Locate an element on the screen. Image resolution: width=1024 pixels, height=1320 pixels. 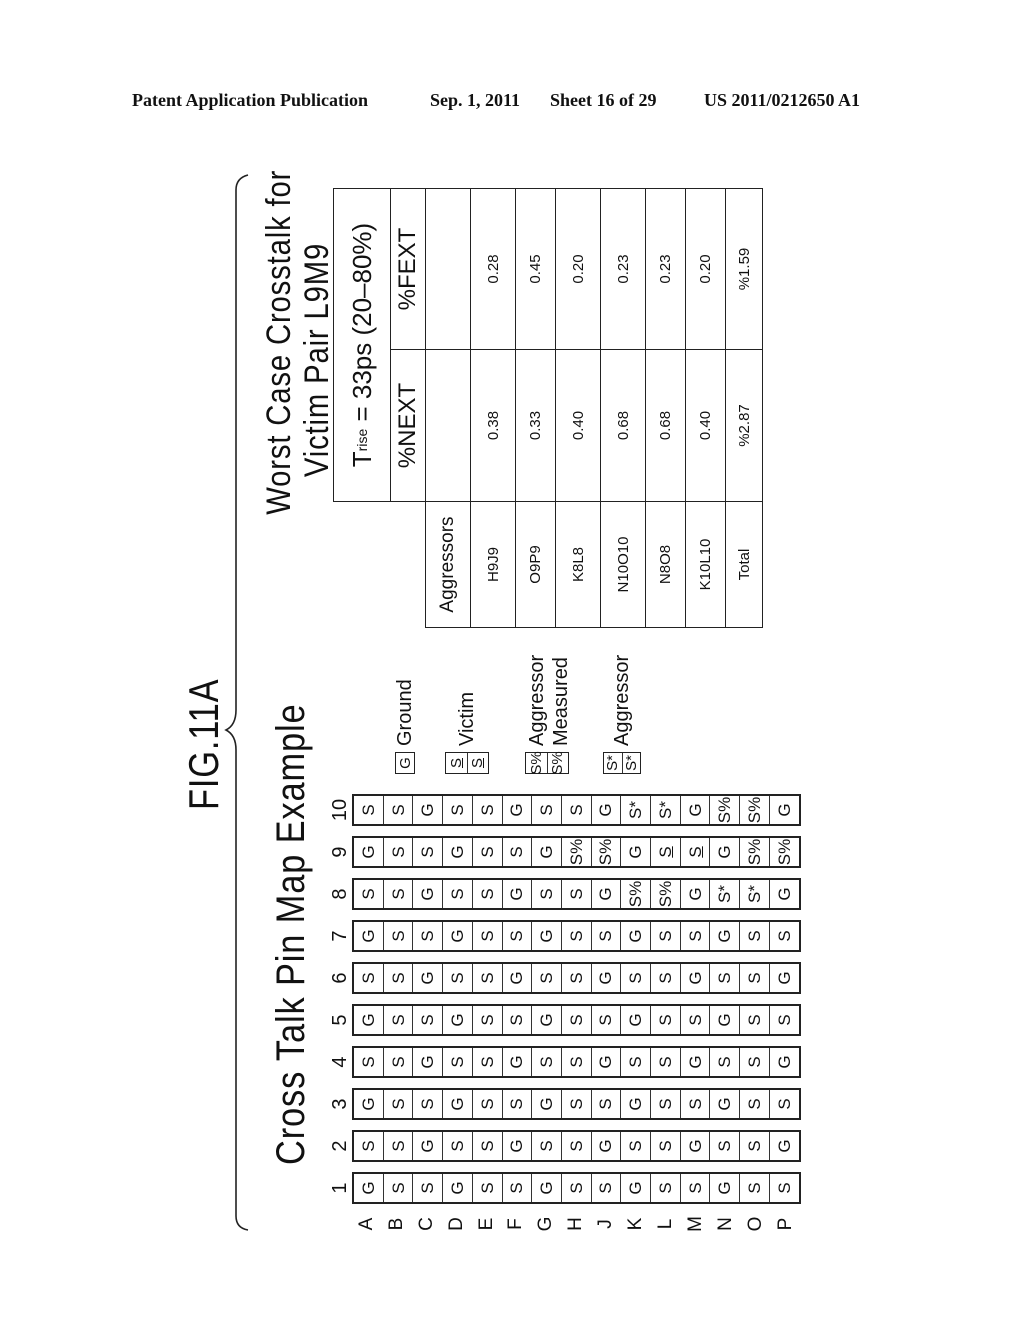
pin-row-number: 8 is located at coordinates (340, 894).